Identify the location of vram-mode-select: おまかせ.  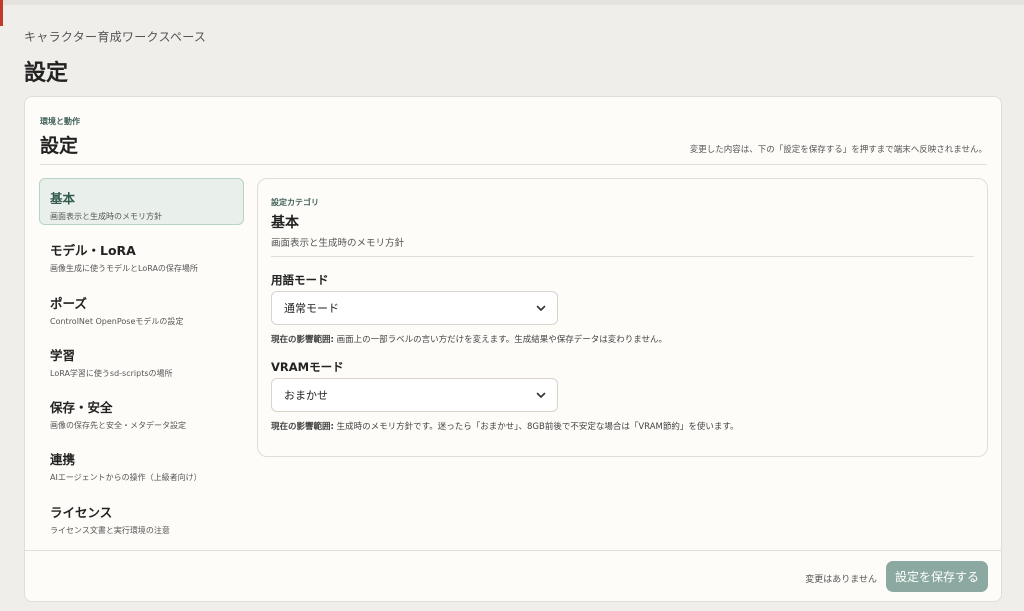
(414, 395).